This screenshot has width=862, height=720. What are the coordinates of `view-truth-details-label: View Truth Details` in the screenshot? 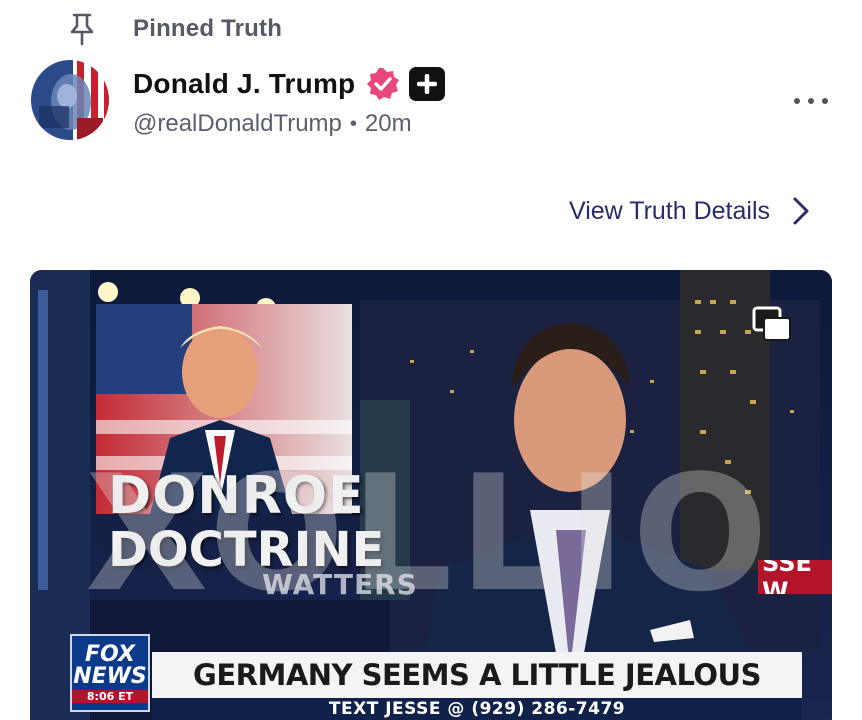 It's located at (670, 210).